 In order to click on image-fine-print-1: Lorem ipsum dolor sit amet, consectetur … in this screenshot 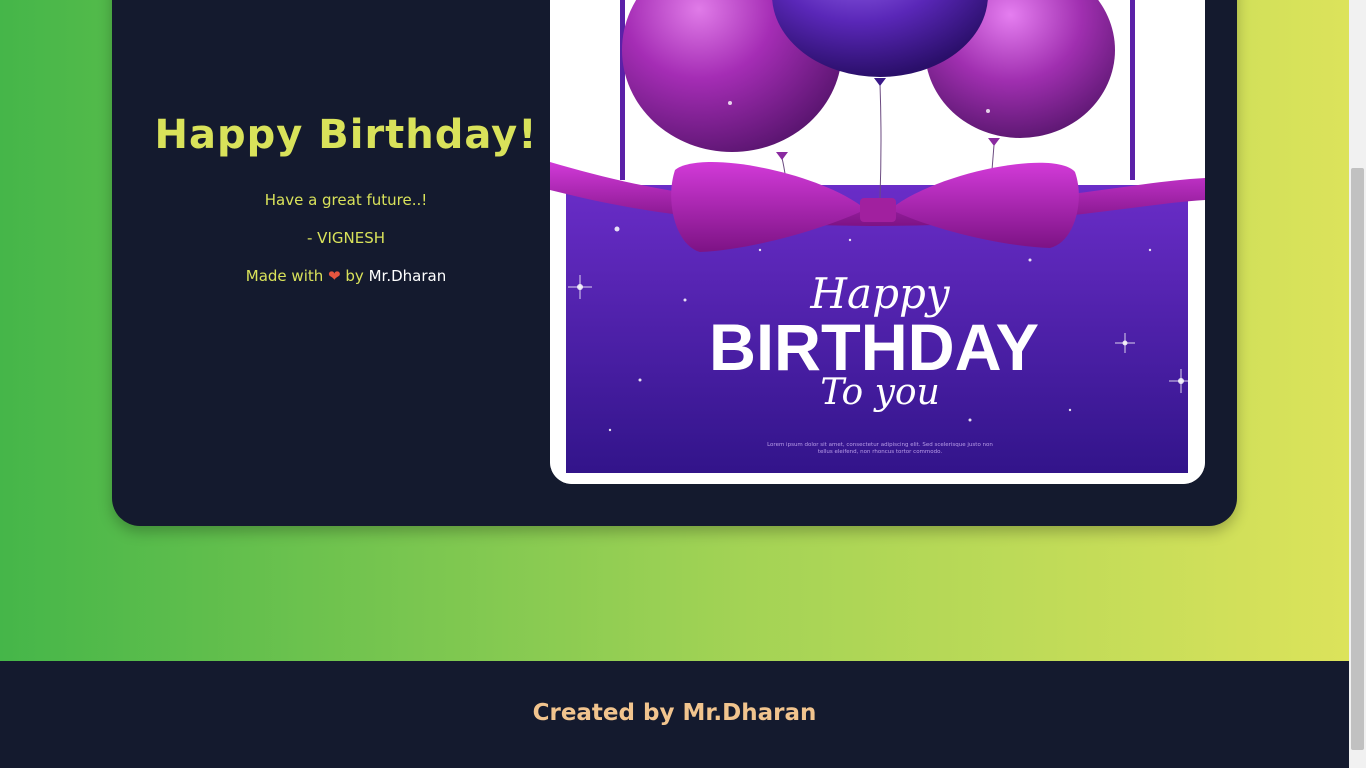, I will do `click(880, 445)`.